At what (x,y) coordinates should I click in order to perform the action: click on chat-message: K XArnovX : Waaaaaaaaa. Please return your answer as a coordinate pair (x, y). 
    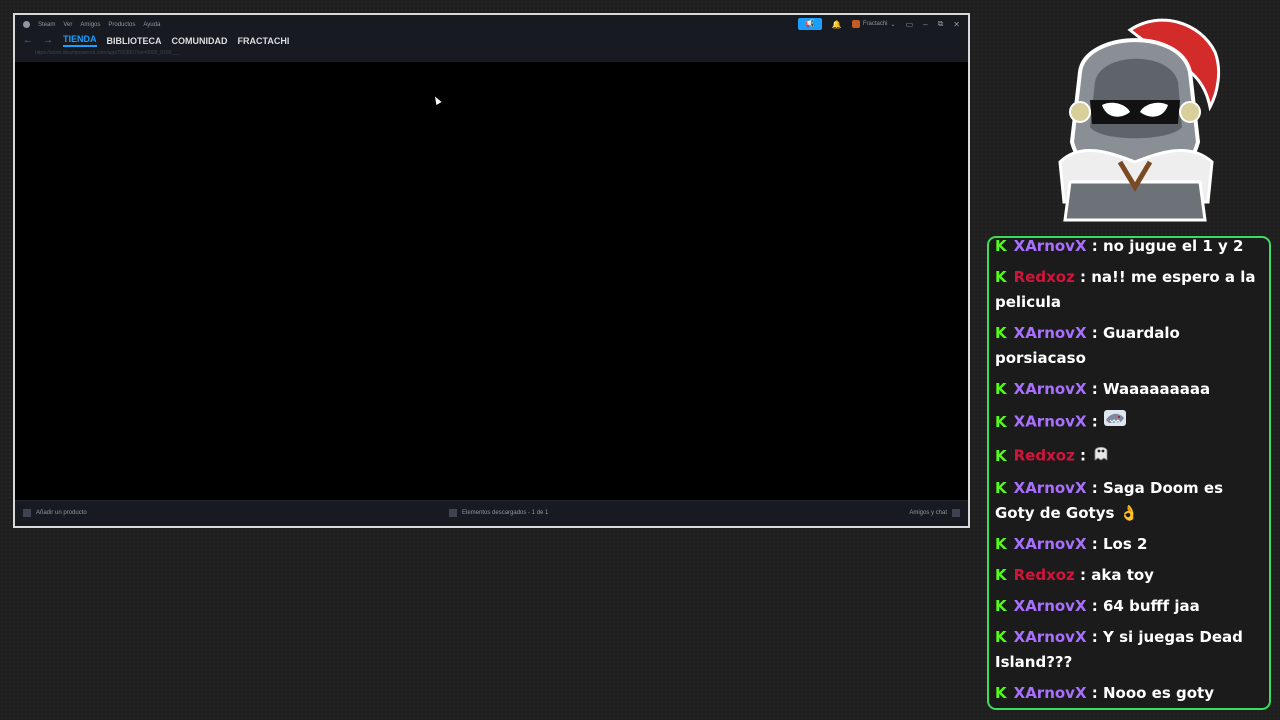
    Looking at the image, I should click on (1130, 389).